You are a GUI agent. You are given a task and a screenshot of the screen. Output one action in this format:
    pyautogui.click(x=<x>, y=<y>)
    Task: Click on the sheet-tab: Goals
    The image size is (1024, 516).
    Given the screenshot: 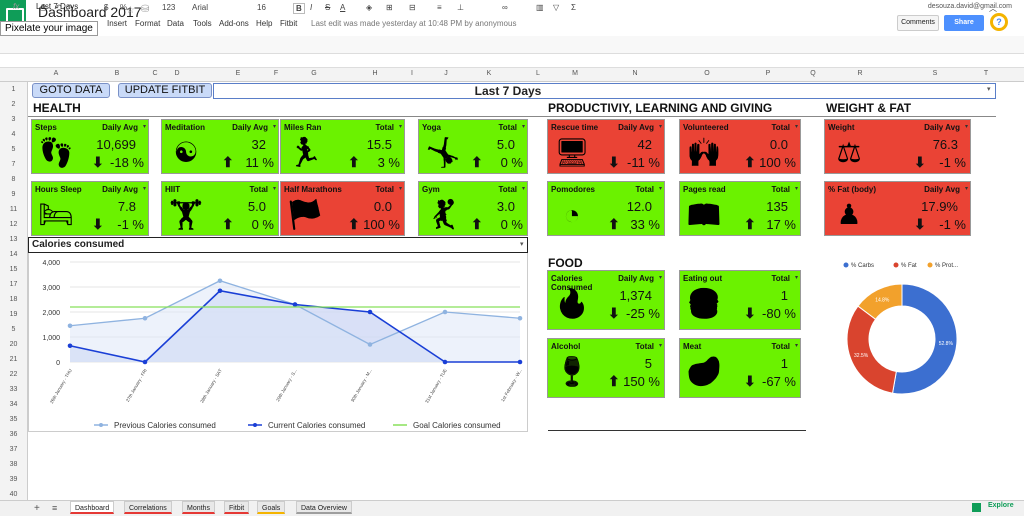 What is the action you would take?
    pyautogui.click(x=271, y=507)
    